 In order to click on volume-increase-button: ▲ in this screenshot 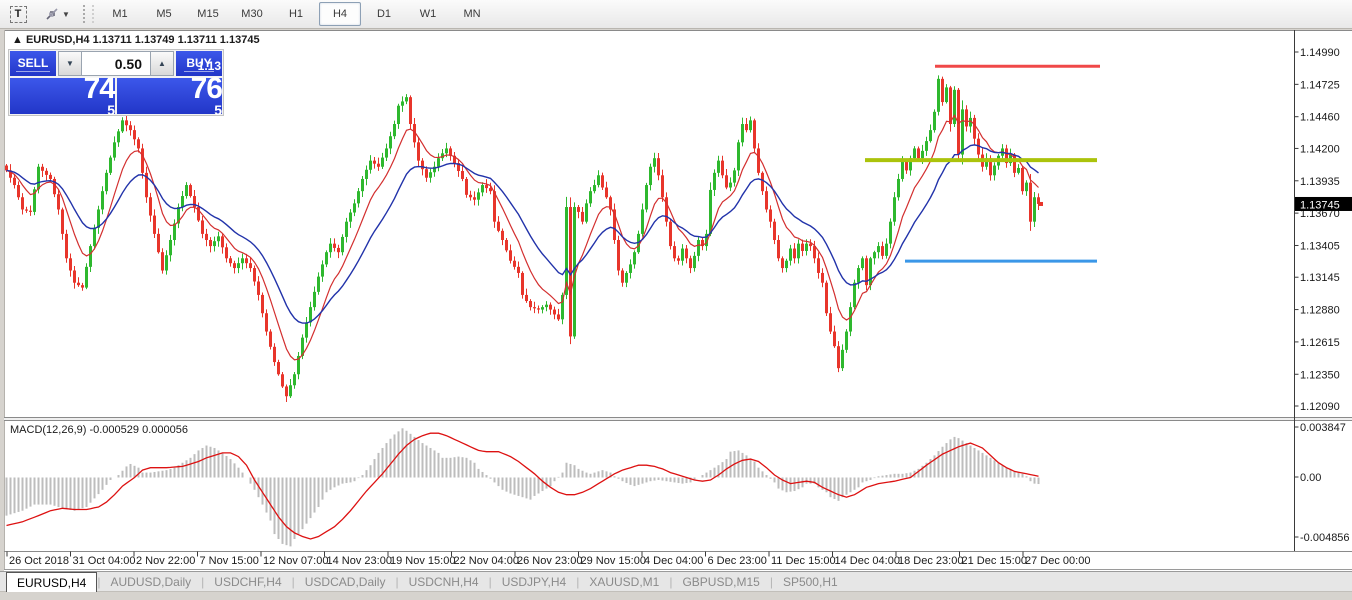, I will do `click(162, 63)`.